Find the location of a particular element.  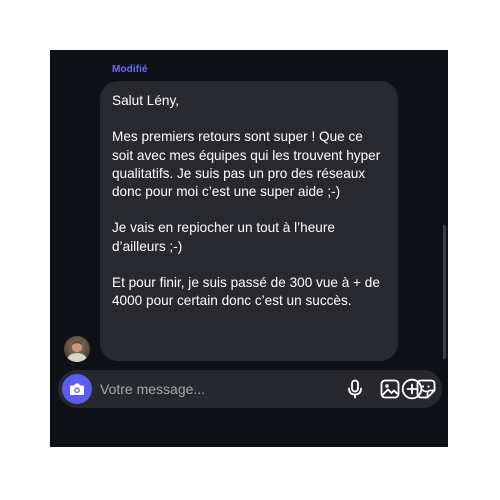

avatar is located at coordinates (77, 349).